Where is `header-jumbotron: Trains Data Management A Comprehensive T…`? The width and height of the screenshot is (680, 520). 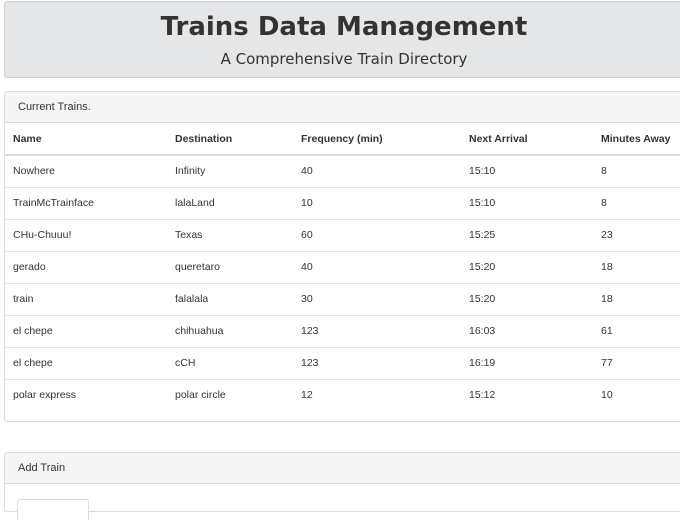 header-jumbotron: Trains Data Management A Comprehensive T… is located at coordinates (342, 39).